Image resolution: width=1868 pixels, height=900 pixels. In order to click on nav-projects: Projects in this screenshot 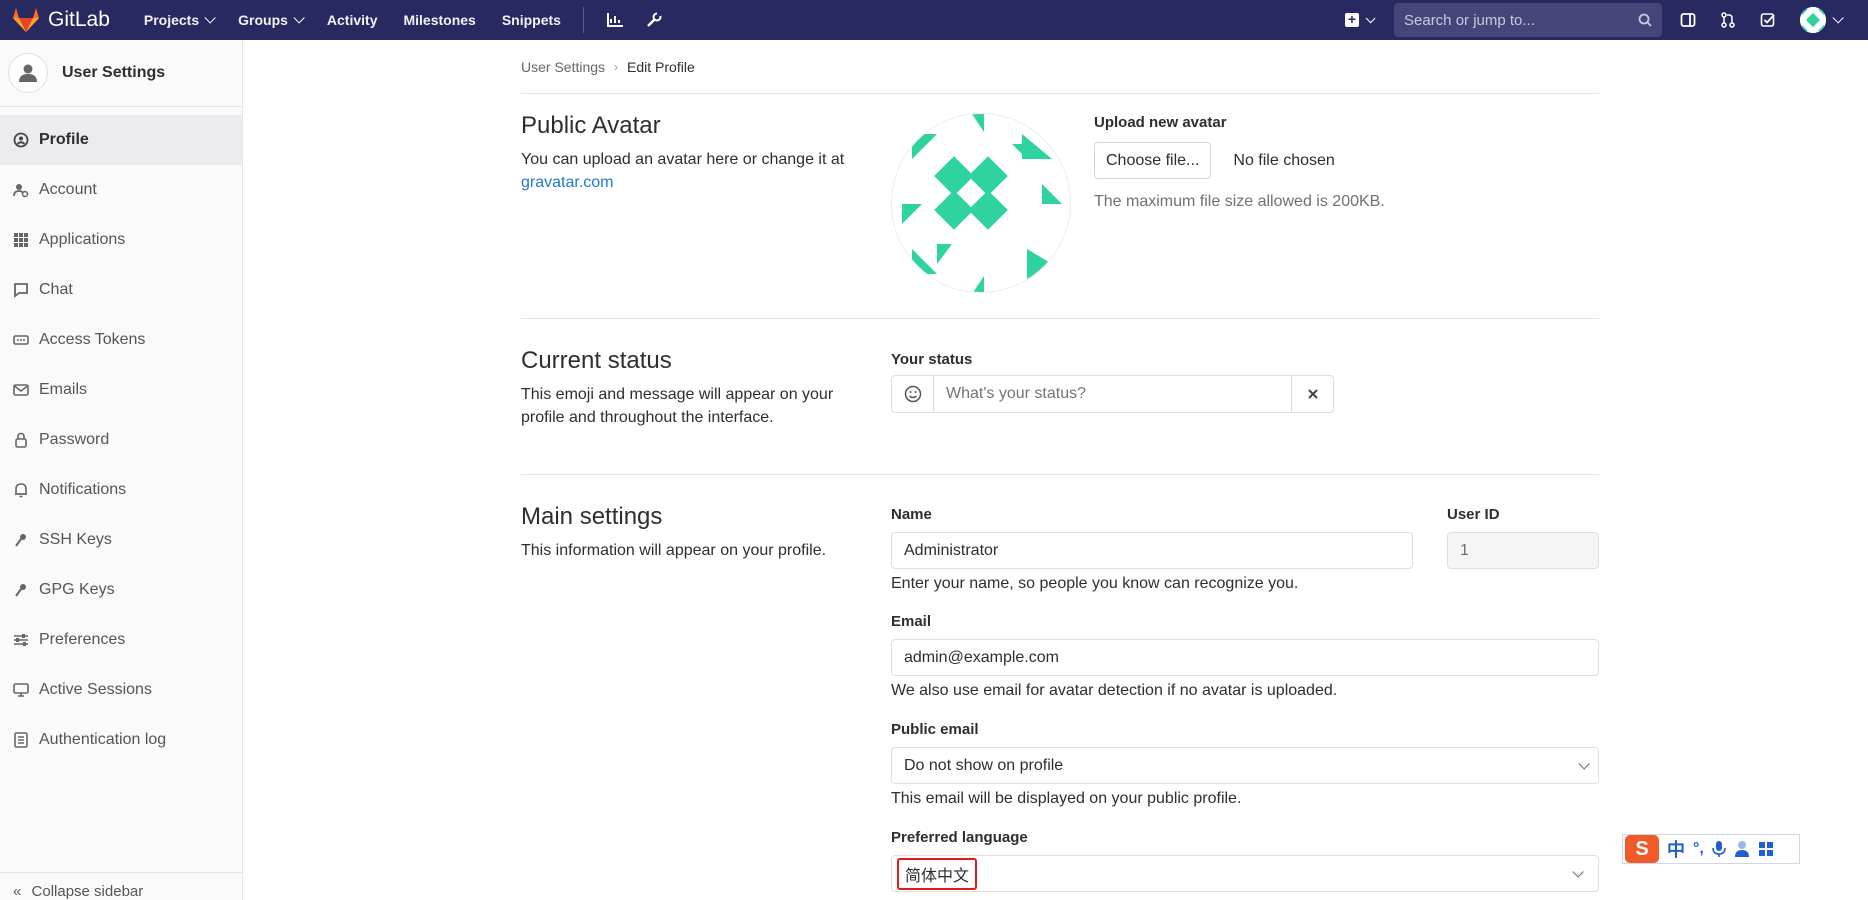, I will do `click(179, 20)`.